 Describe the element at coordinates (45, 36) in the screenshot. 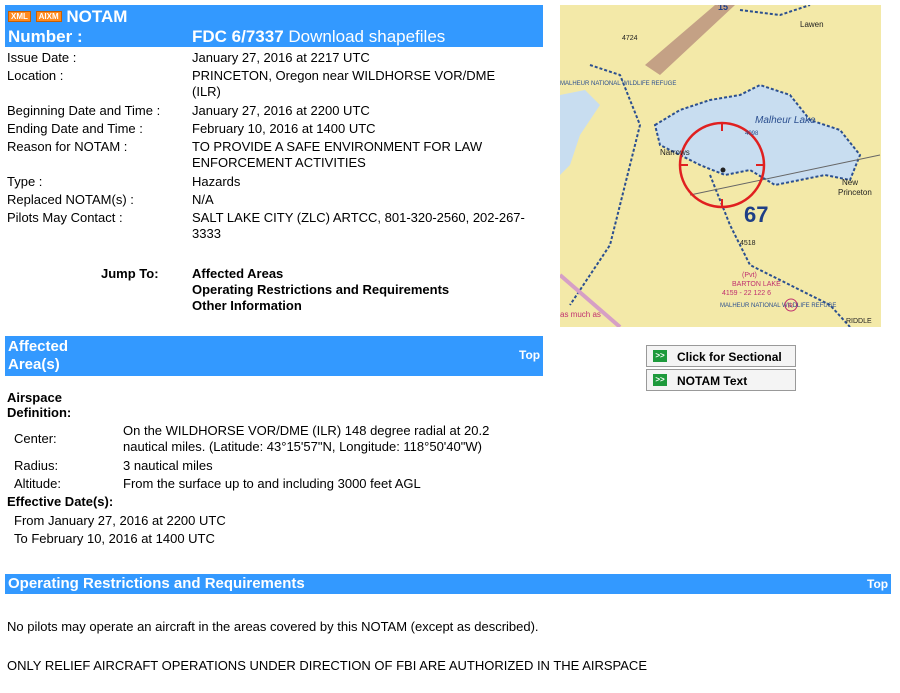

I see `number-label: Number :` at that location.